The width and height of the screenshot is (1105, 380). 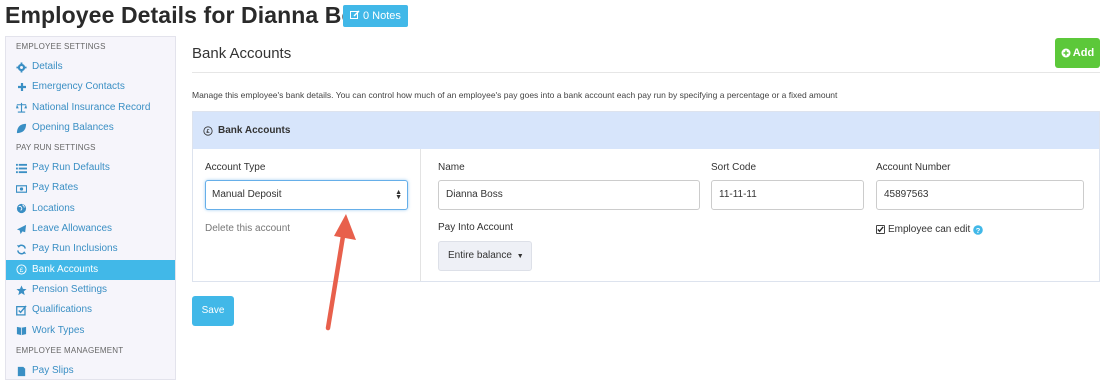 I want to click on save-button: Save, so click(x=213, y=311).